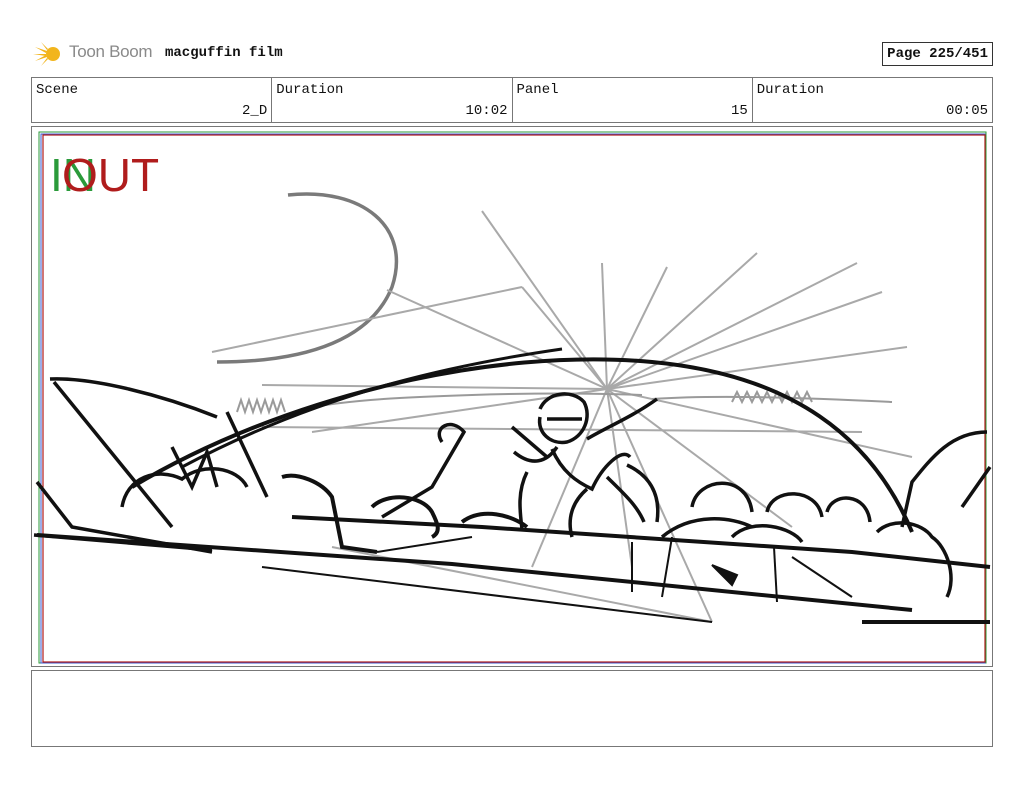  I want to click on panel-value: 15, so click(739, 111).